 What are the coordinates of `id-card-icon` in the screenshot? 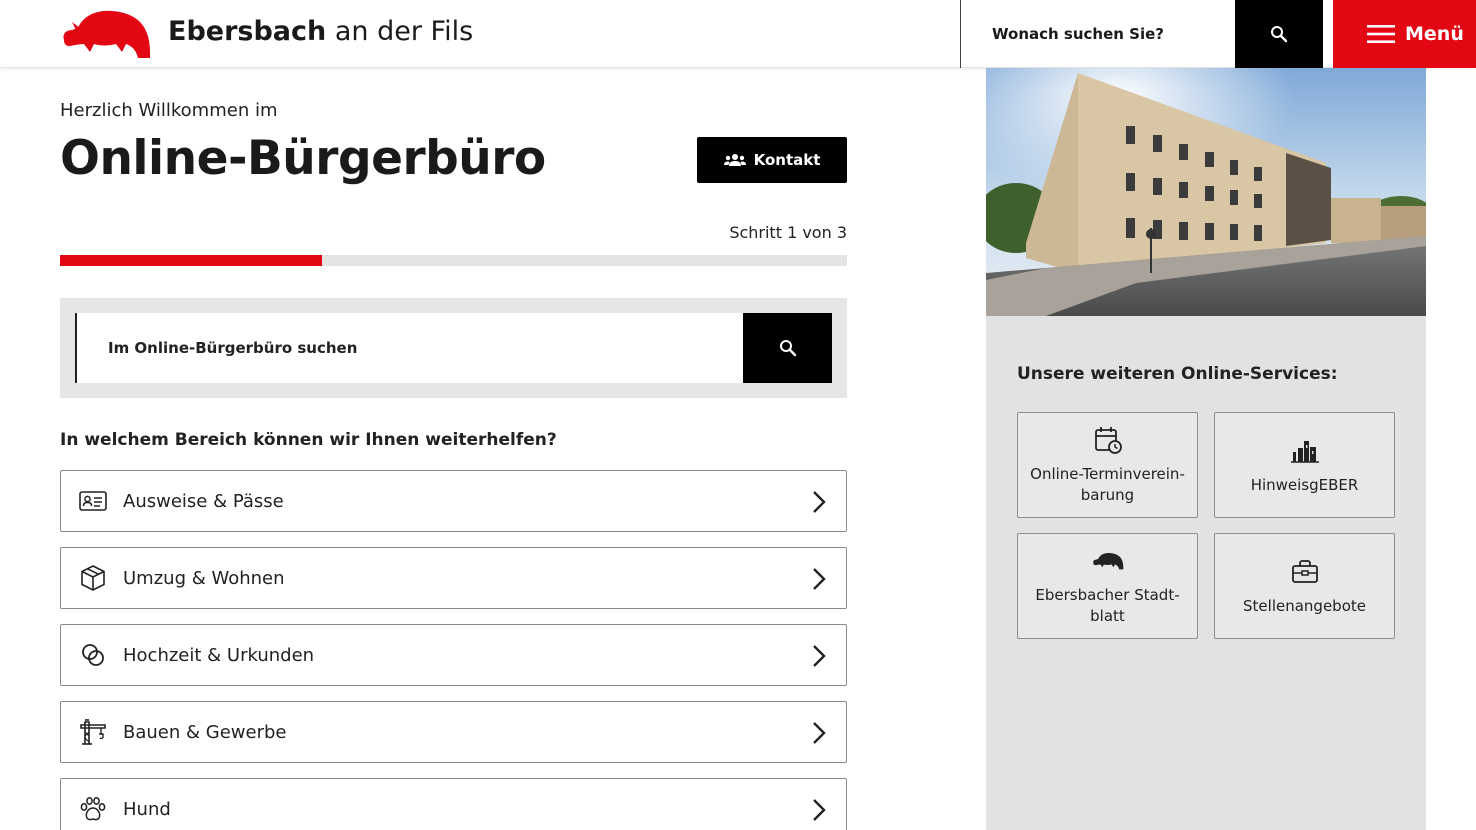 It's located at (93, 501).